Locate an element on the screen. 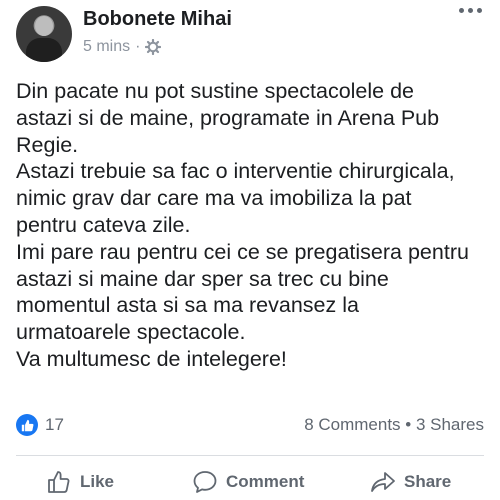 This screenshot has width=500, height=500. like-reaction-icon is located at coordinates (27, 425).